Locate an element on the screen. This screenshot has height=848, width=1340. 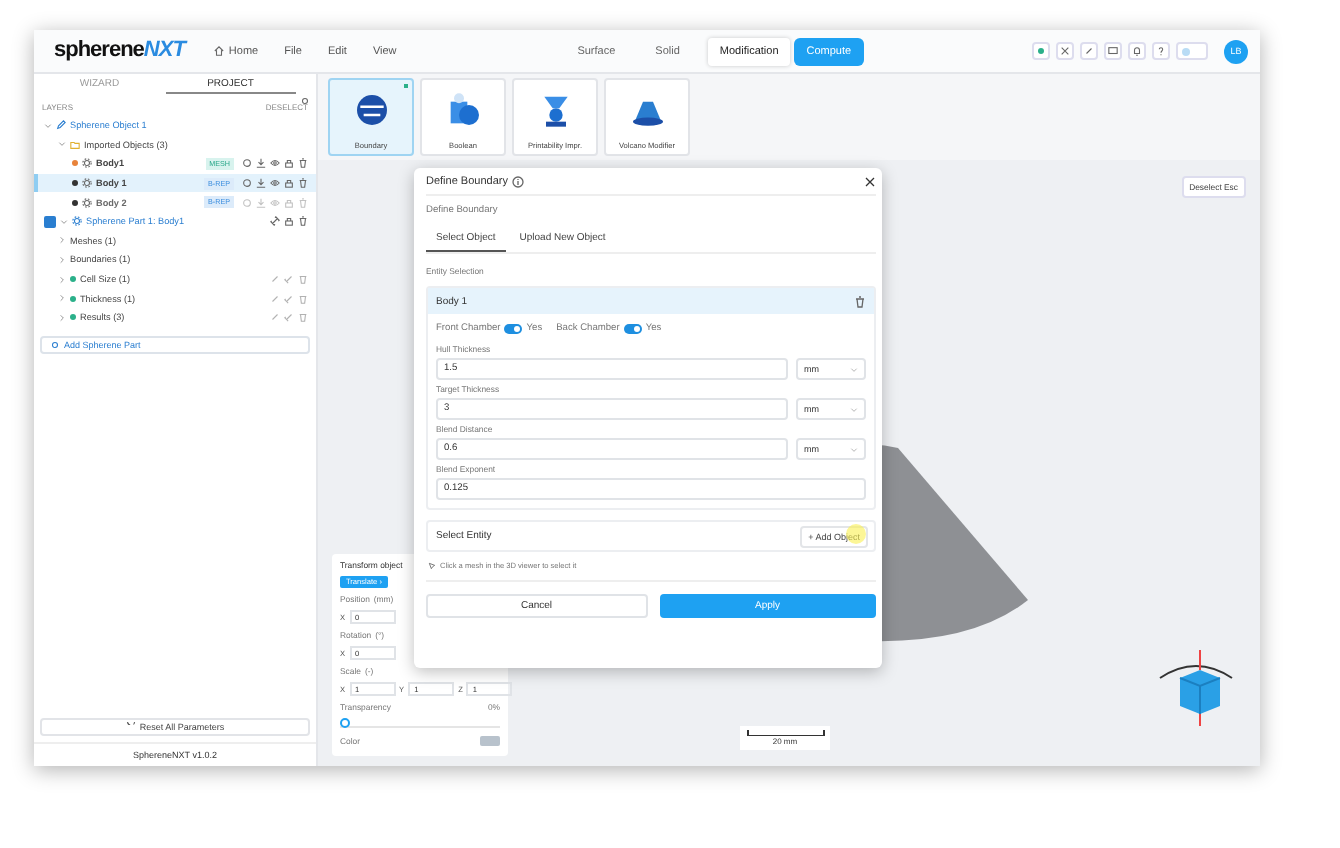
chat-icon is located at coordinates (1113, 51).